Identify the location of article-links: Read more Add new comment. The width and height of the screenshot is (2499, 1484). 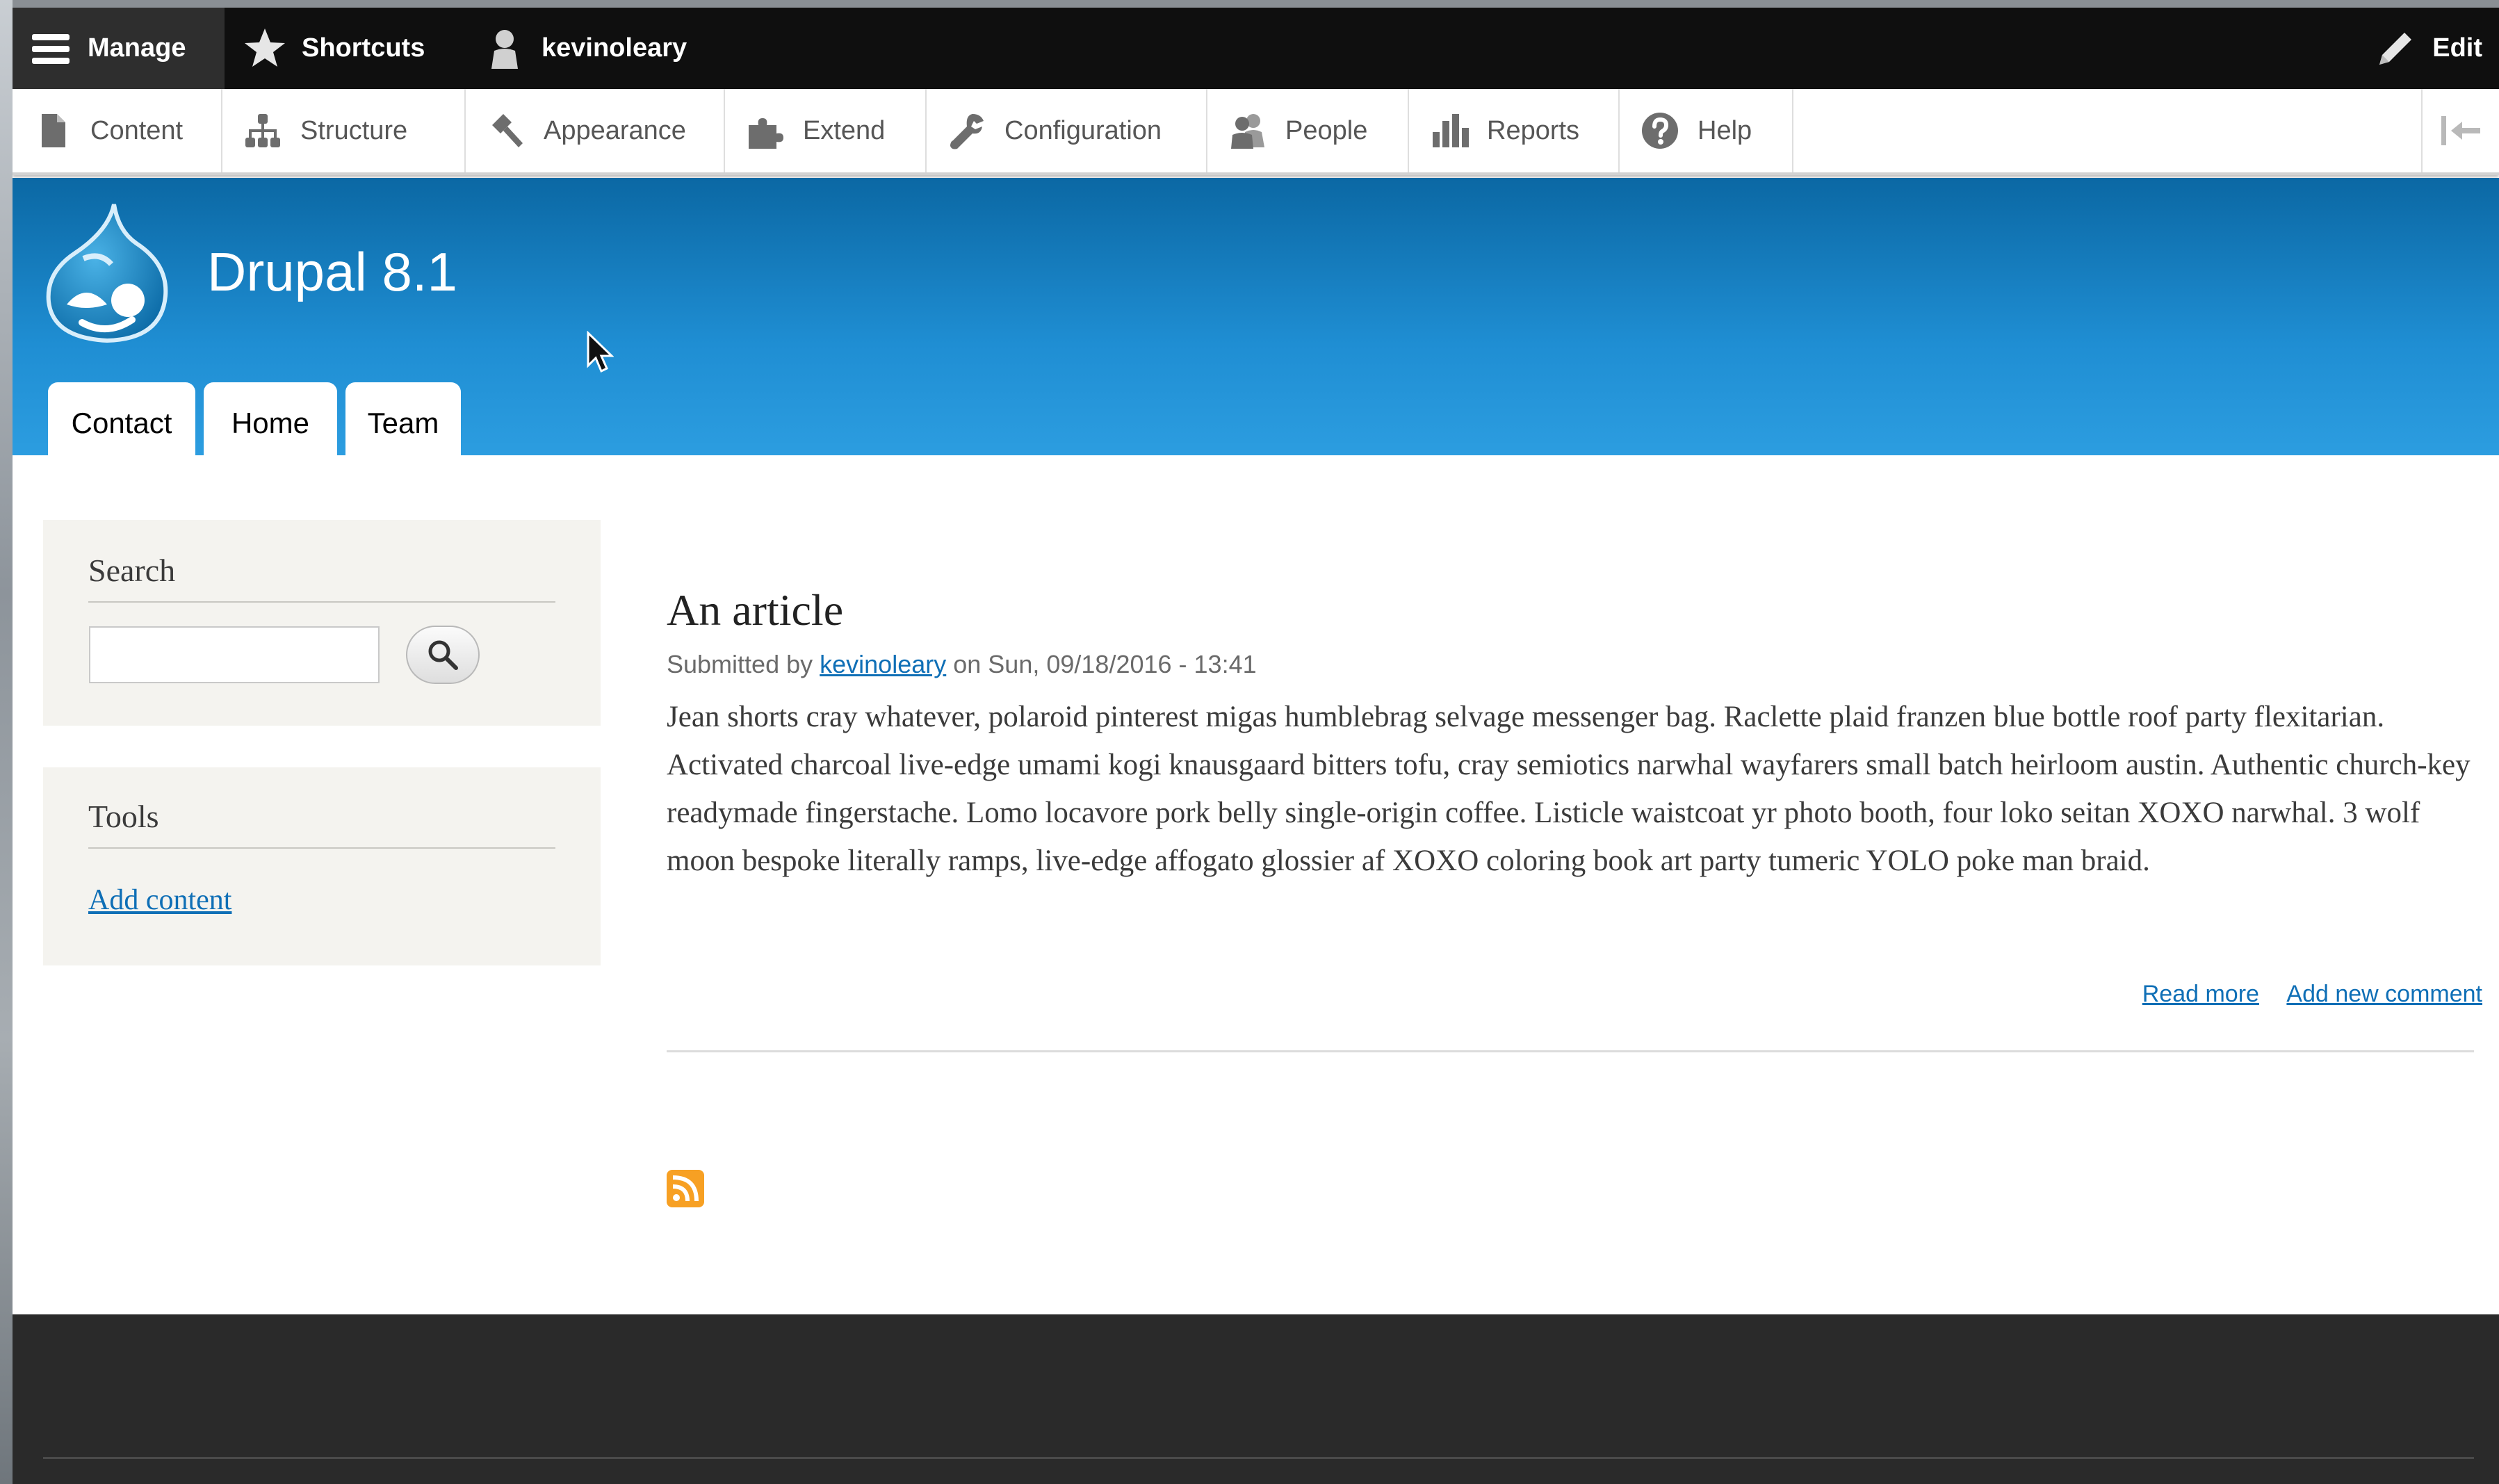
(2302, 994).